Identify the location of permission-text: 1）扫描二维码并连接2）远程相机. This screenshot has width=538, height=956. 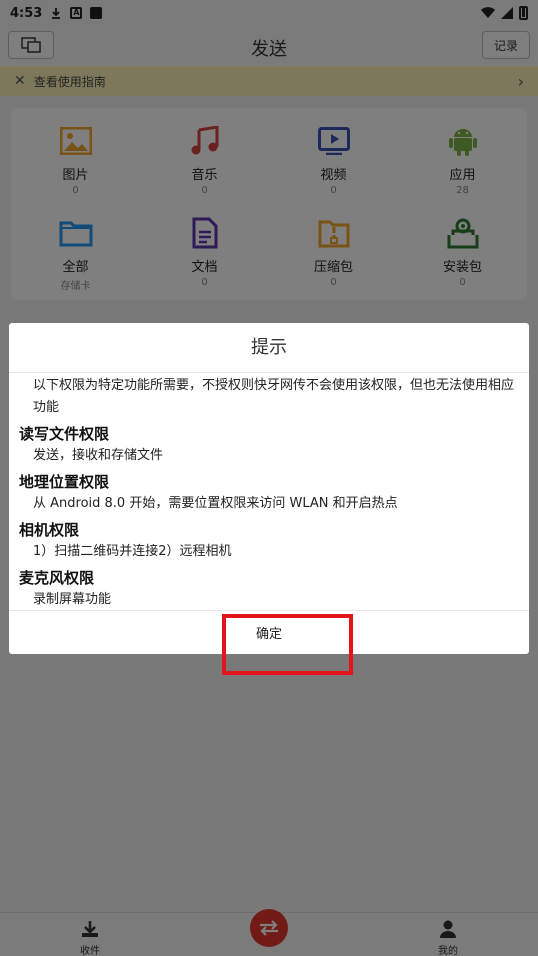
(132, 551).